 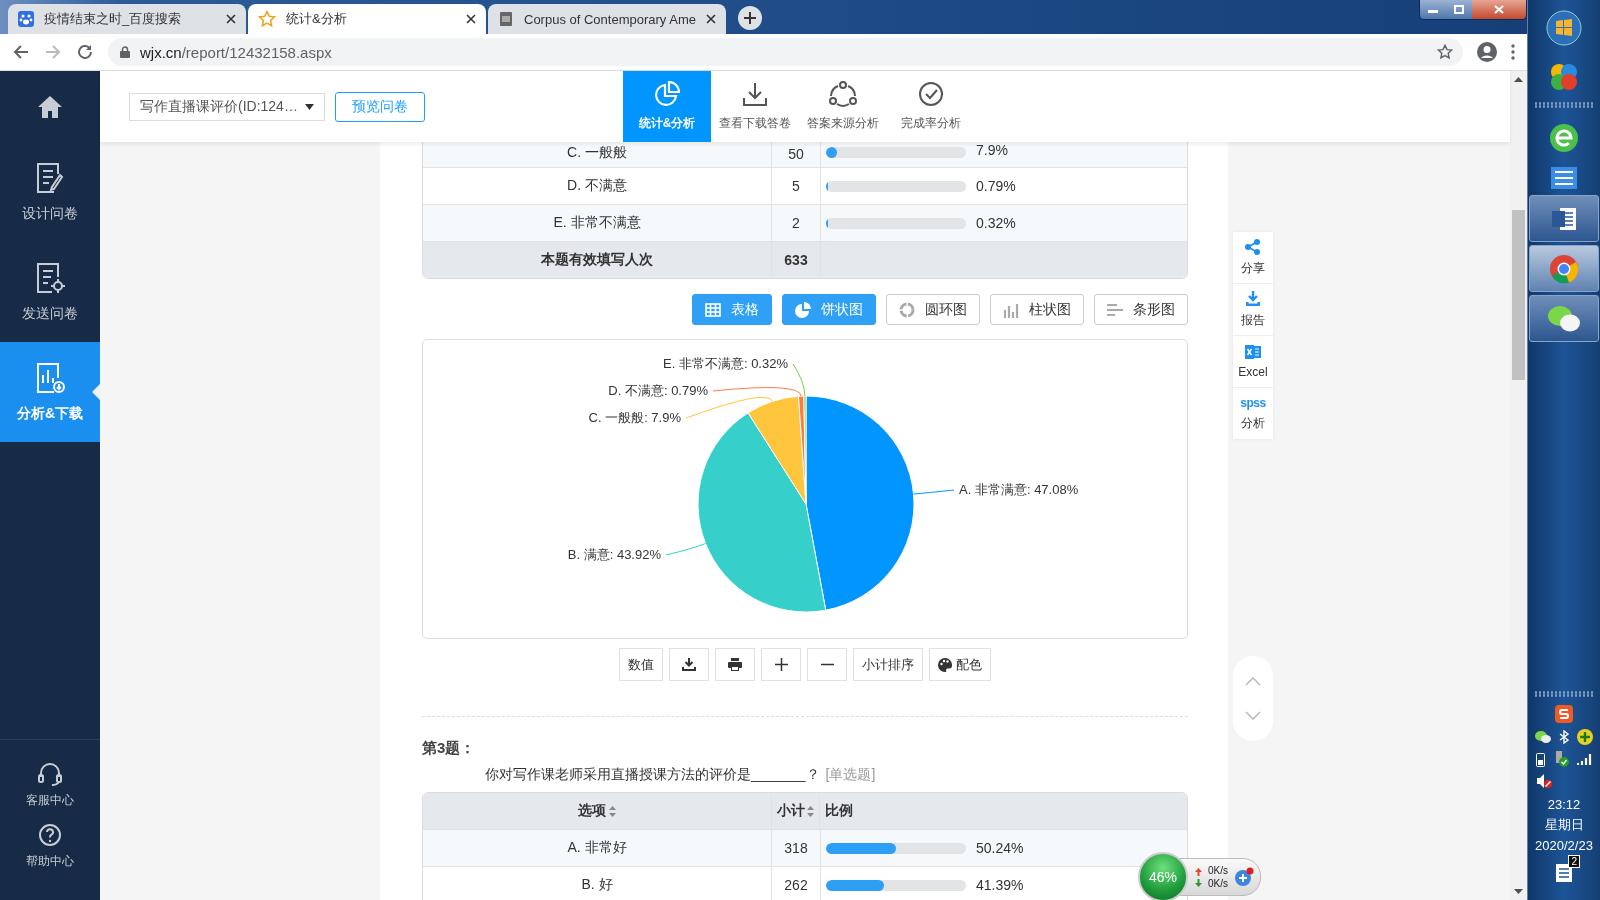 What do you see at coordinates (641, 664) in the screenshot?
I see `tool-button: 数值` at bounding box center [641, 664].